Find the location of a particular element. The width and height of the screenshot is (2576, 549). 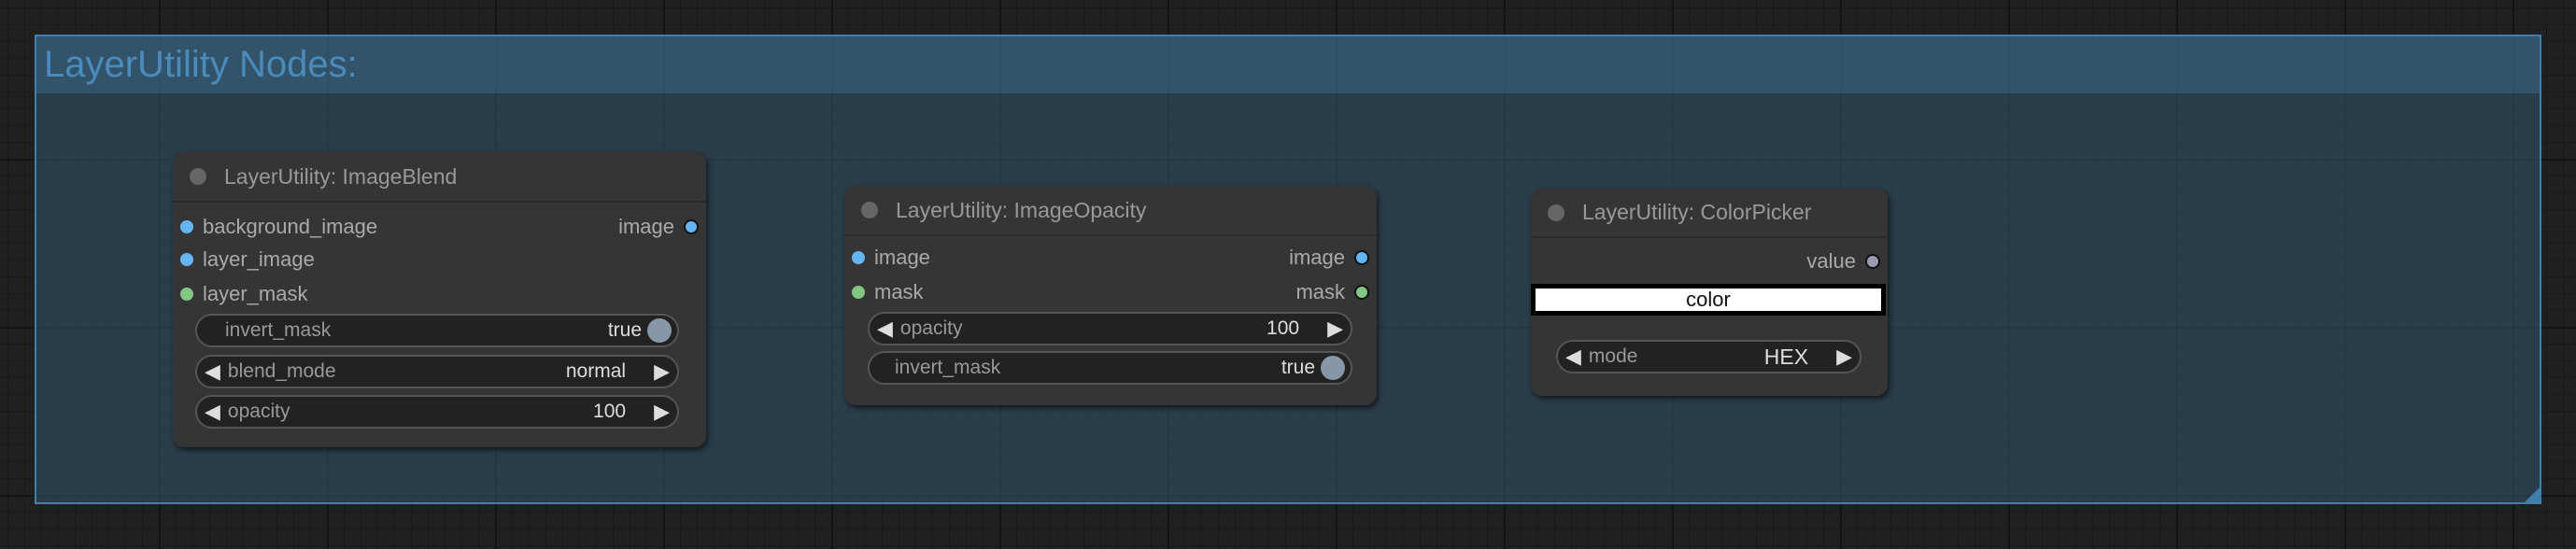

widget-blend-mode: ◀ blend_mode normal ▶ is located at coordinates (437, 372).